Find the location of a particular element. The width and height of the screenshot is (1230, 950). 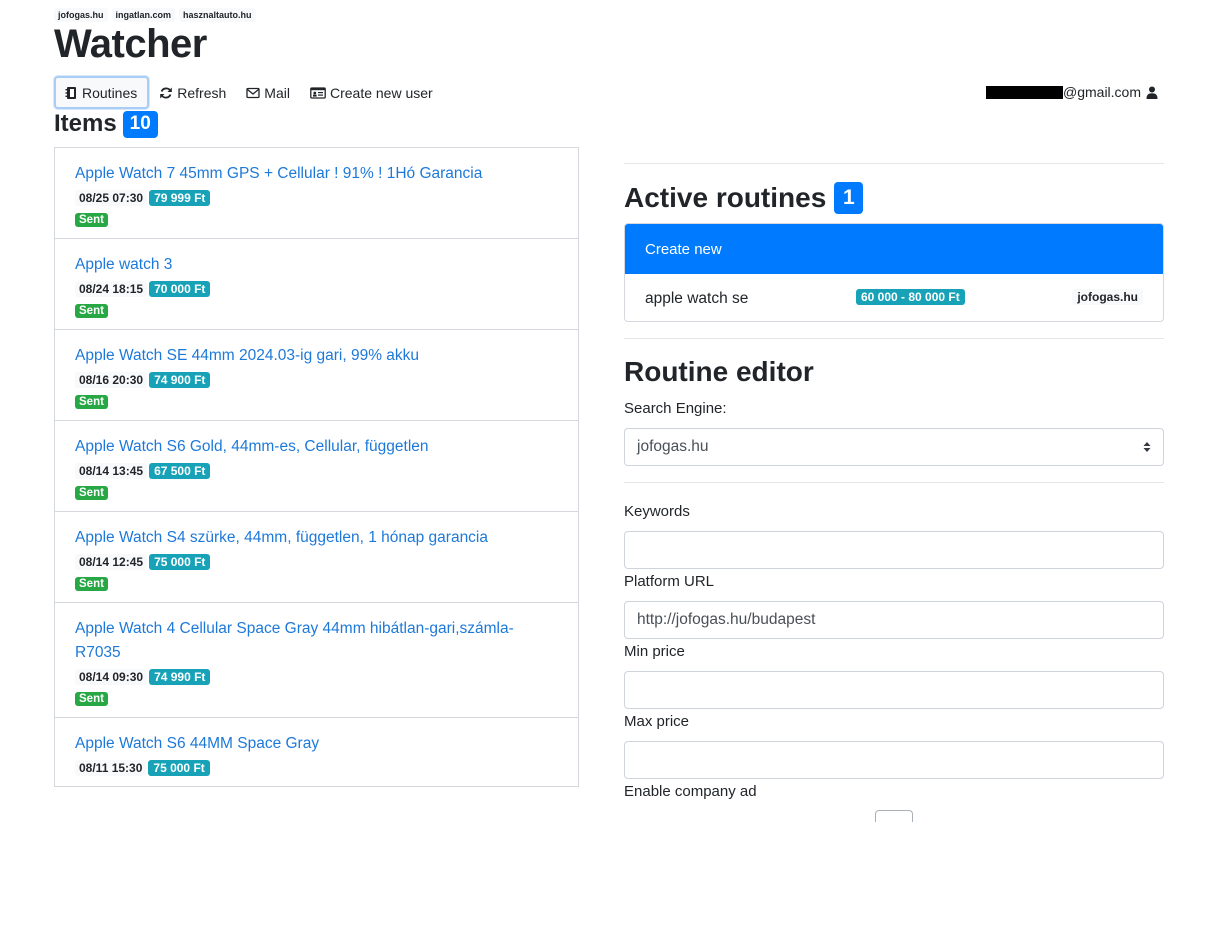

notebook-icon is located at coordinates (70, 92).